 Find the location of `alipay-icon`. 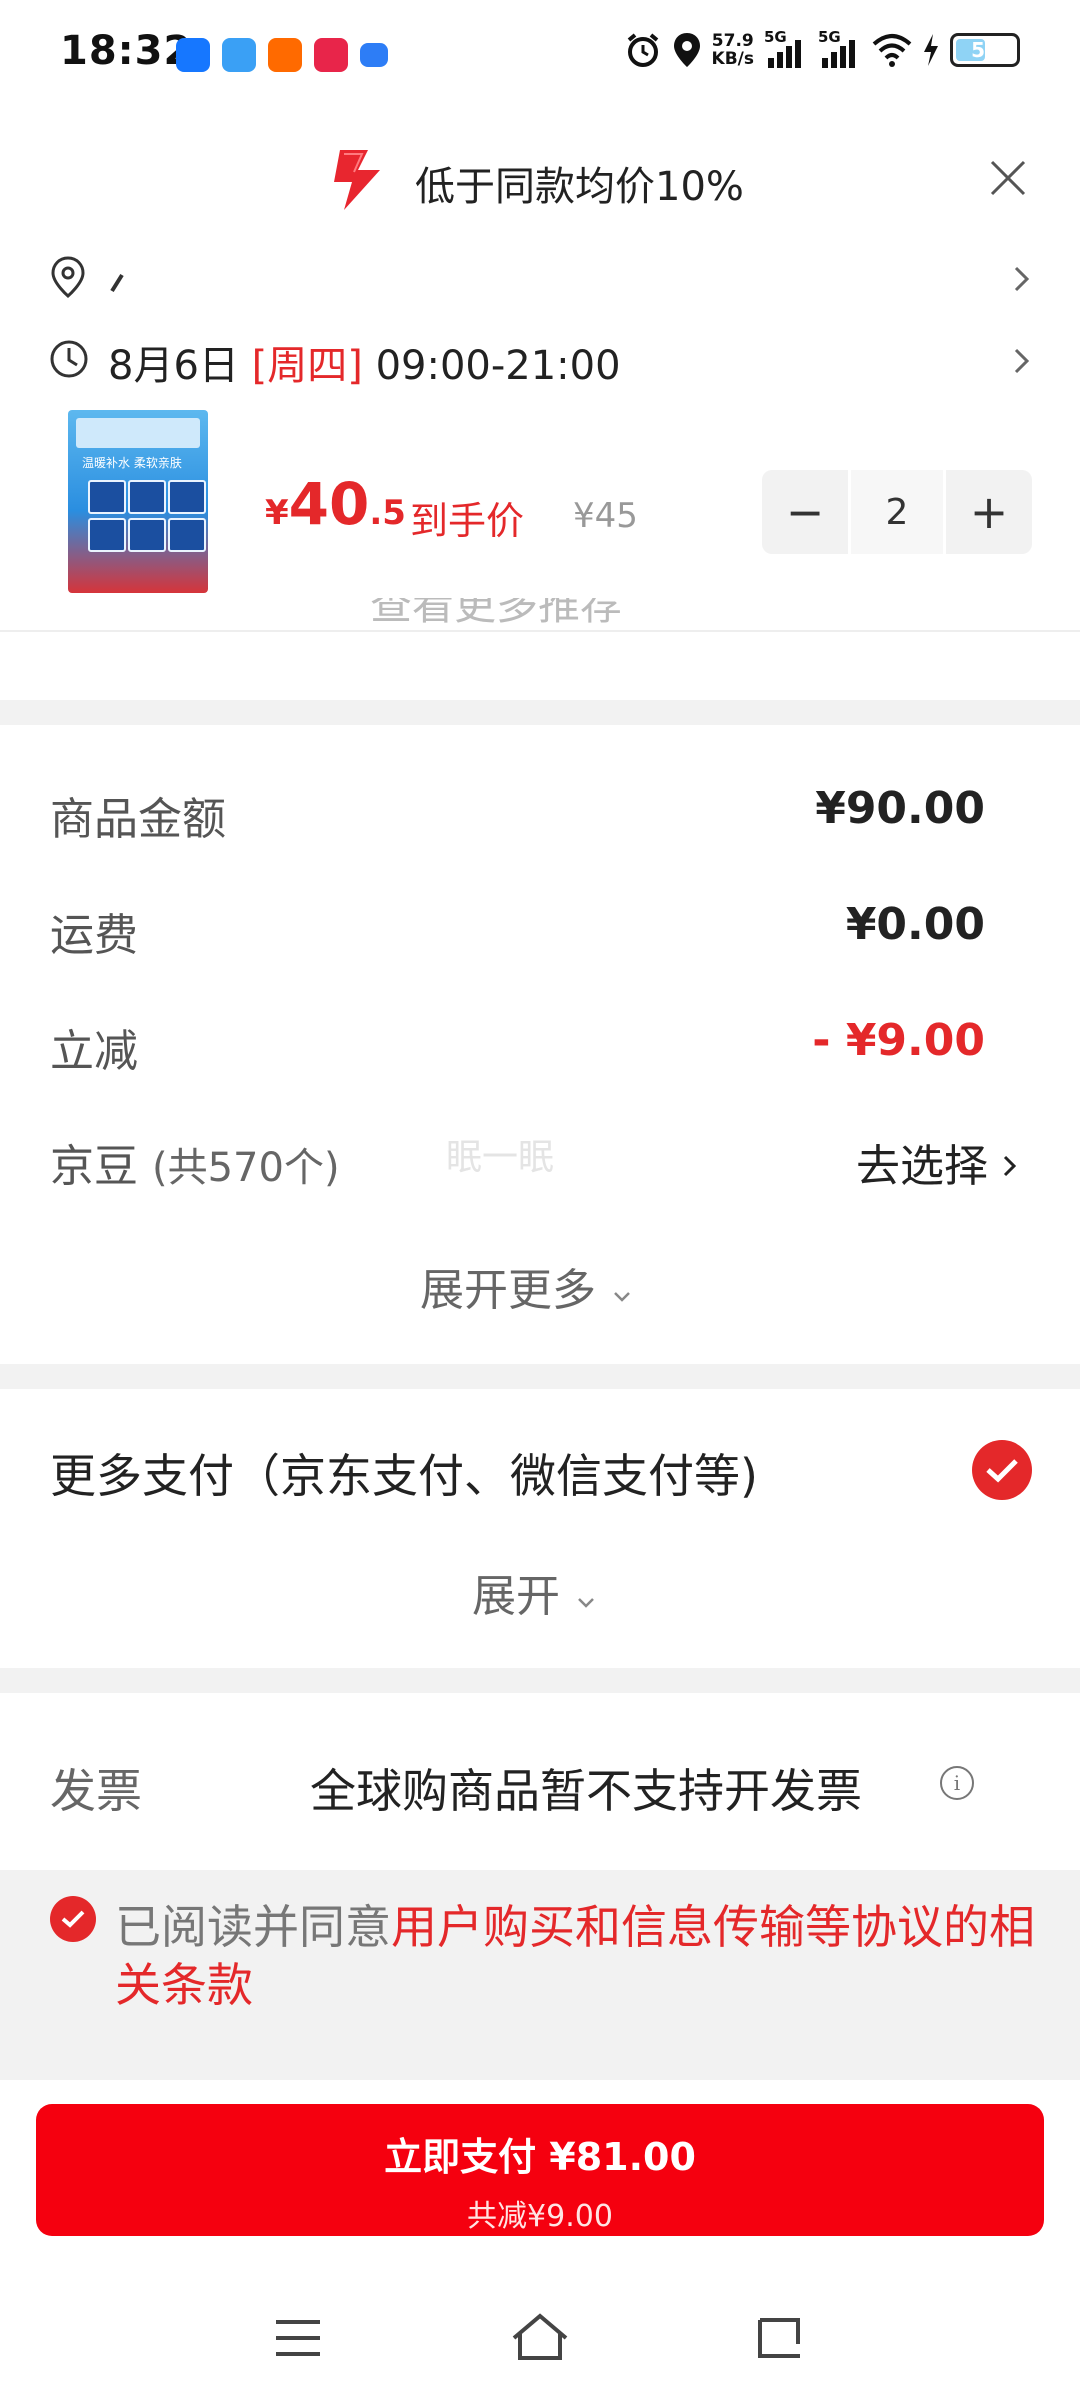

alipay-icon is located at coordinates (193, 55).